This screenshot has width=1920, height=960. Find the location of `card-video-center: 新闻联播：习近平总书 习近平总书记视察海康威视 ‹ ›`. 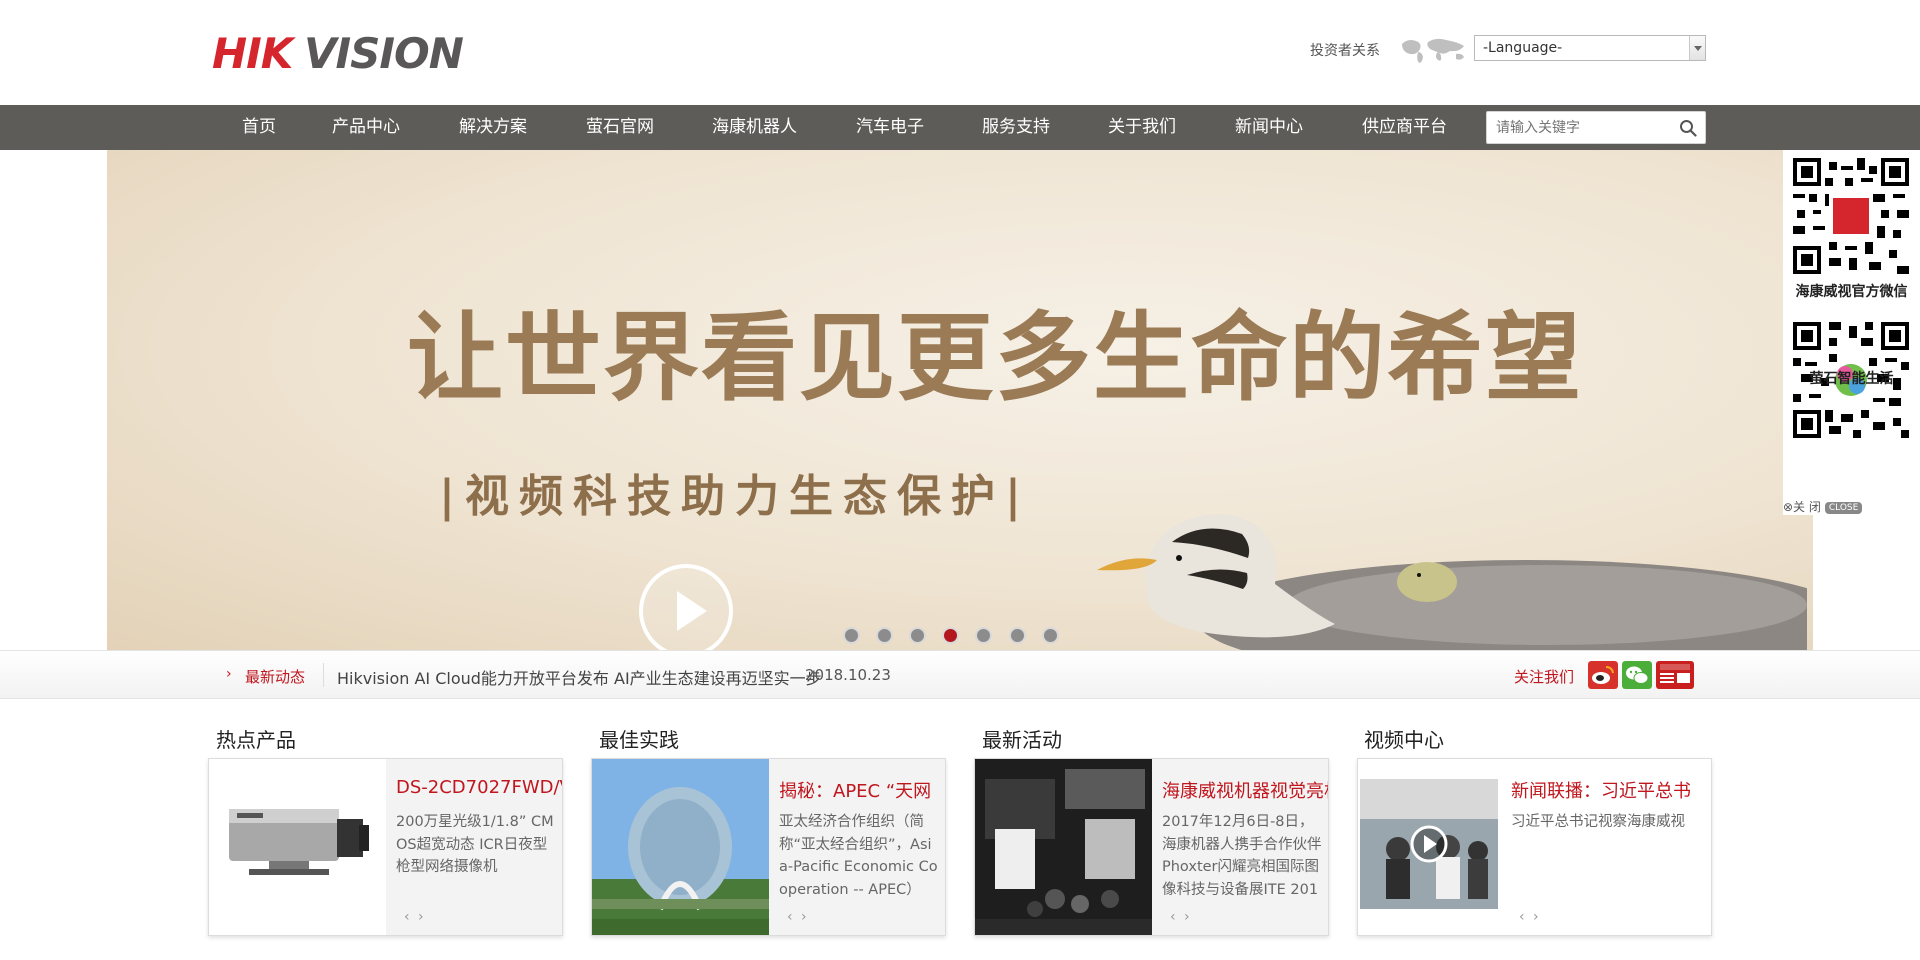

card-video-center: 新闻联播：习近平总书 习近平总书记视察海康威视 ‹ › is located at coordinates (1534, 847).